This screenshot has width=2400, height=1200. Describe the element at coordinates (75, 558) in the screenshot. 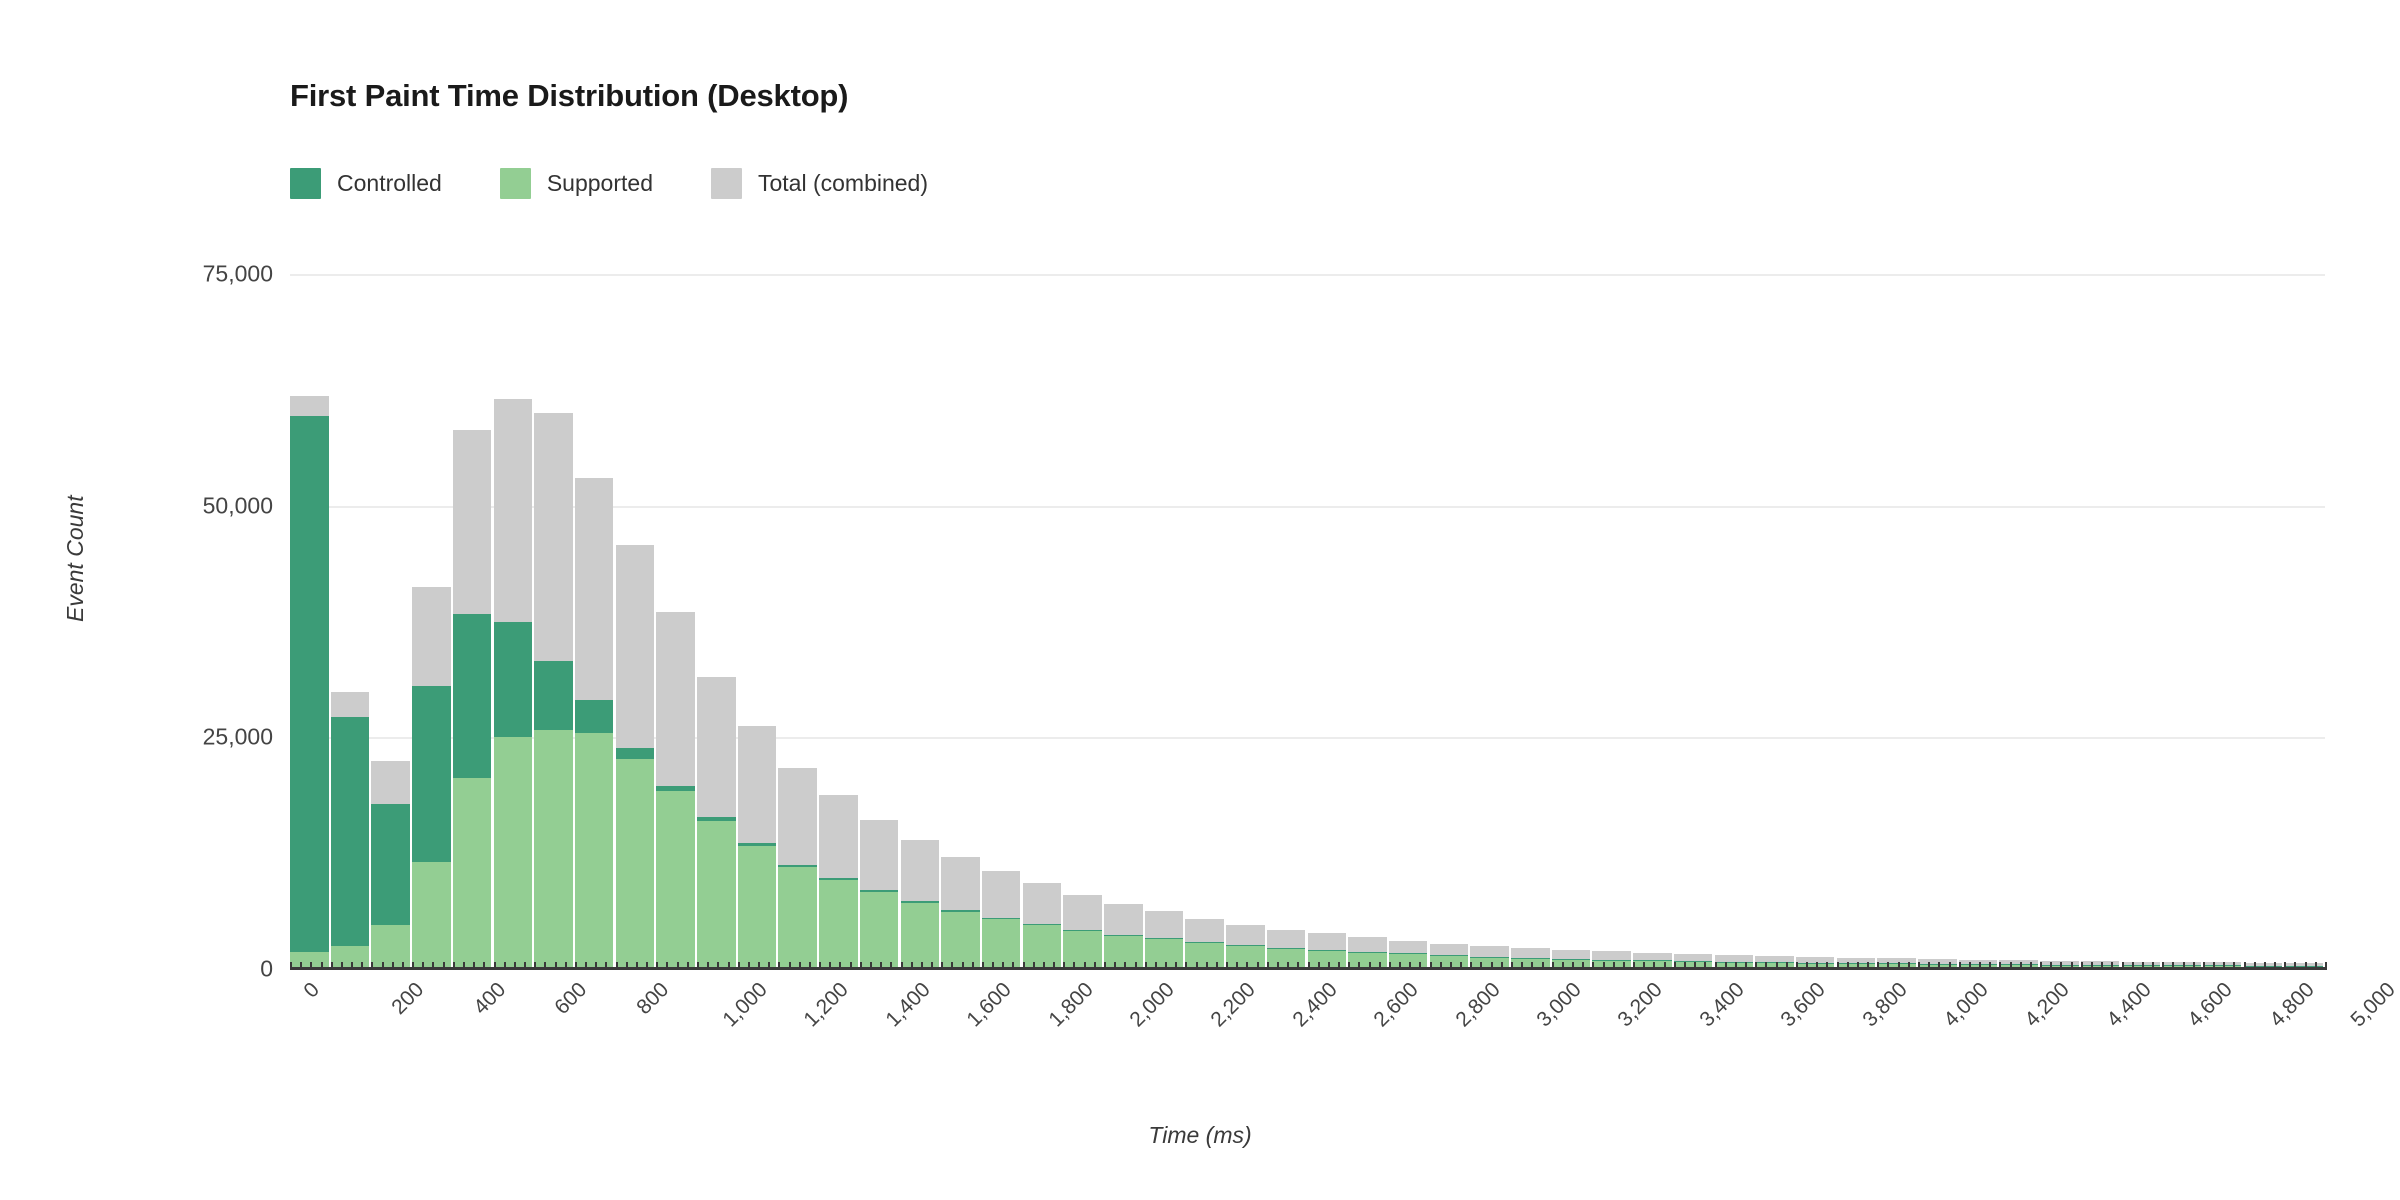

I see `y-axis-title: Event Count` at that location.